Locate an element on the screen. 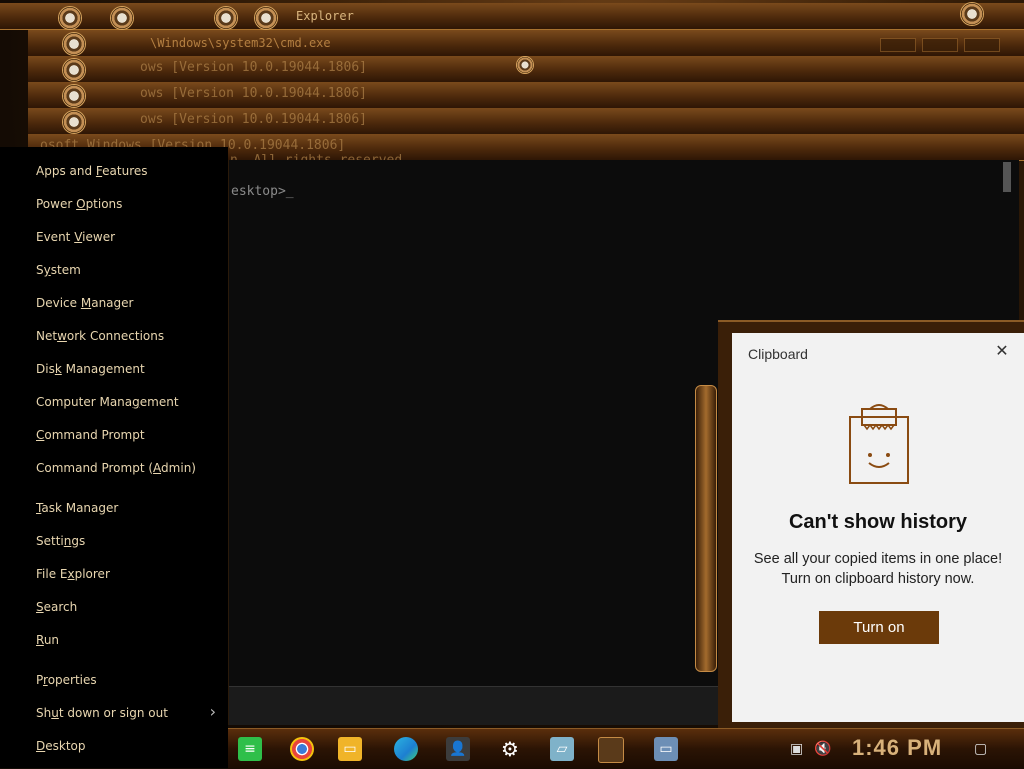 Image resolution: width=1024 pixels, height=769 pixels. menu-item-access-key: u is located at coordinates (55, 713).